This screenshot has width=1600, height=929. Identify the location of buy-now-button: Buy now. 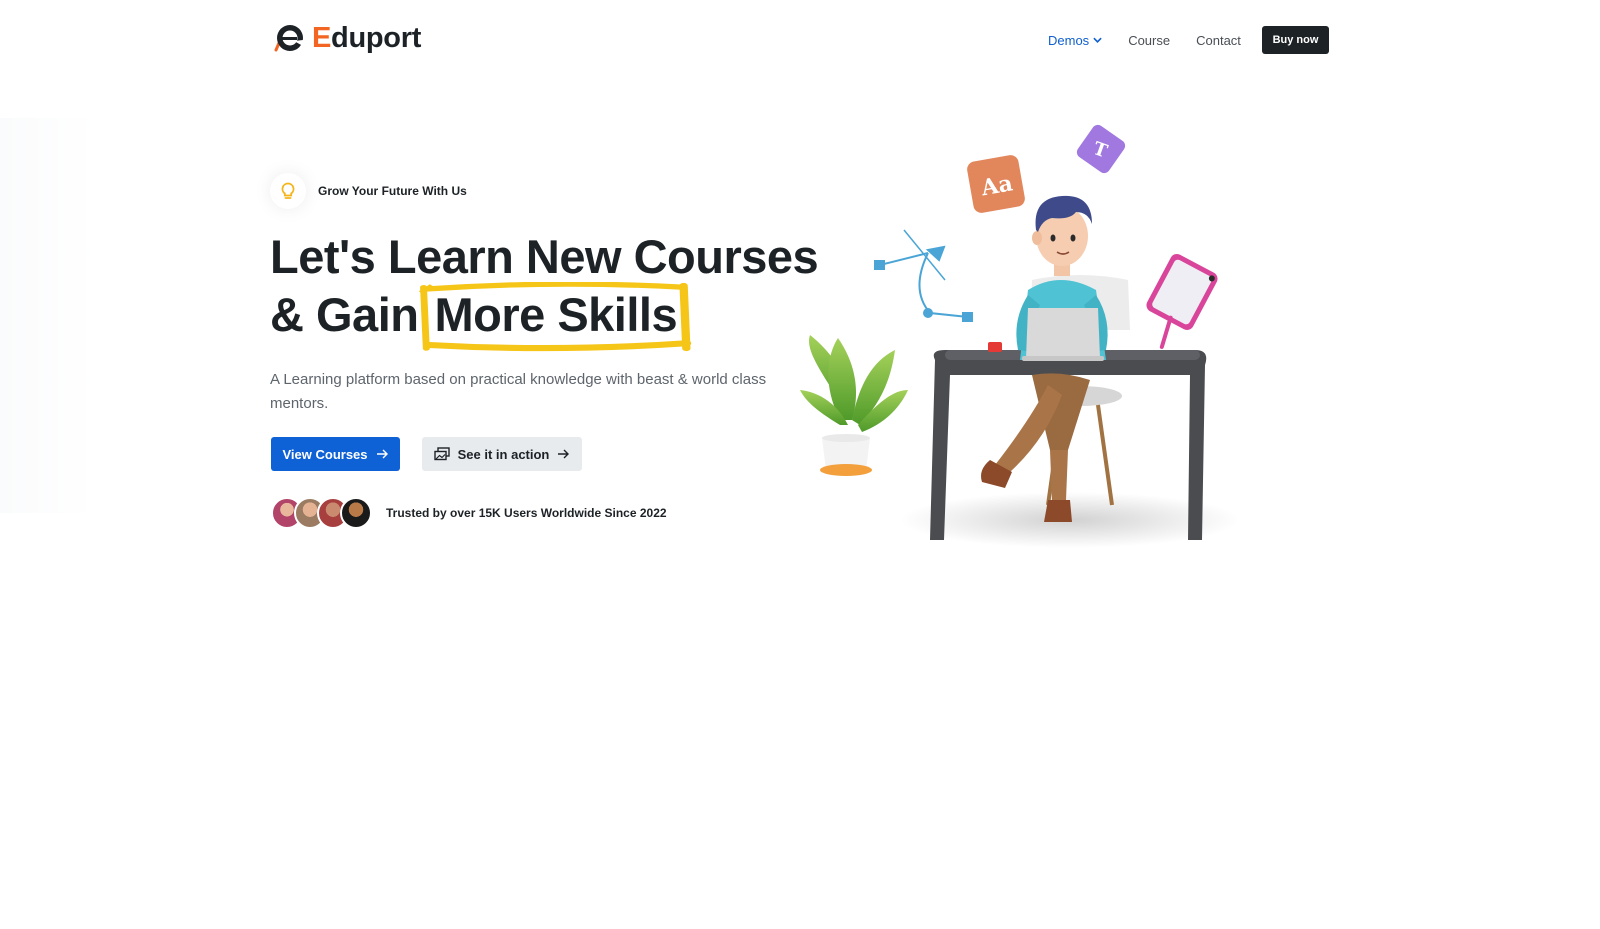
(1295, 40).